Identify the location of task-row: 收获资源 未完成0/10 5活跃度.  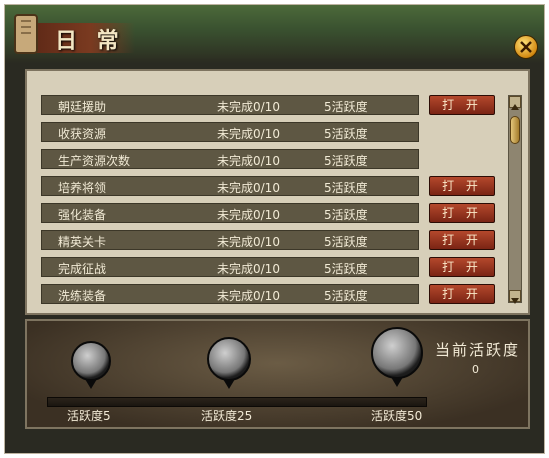
(230, 132).